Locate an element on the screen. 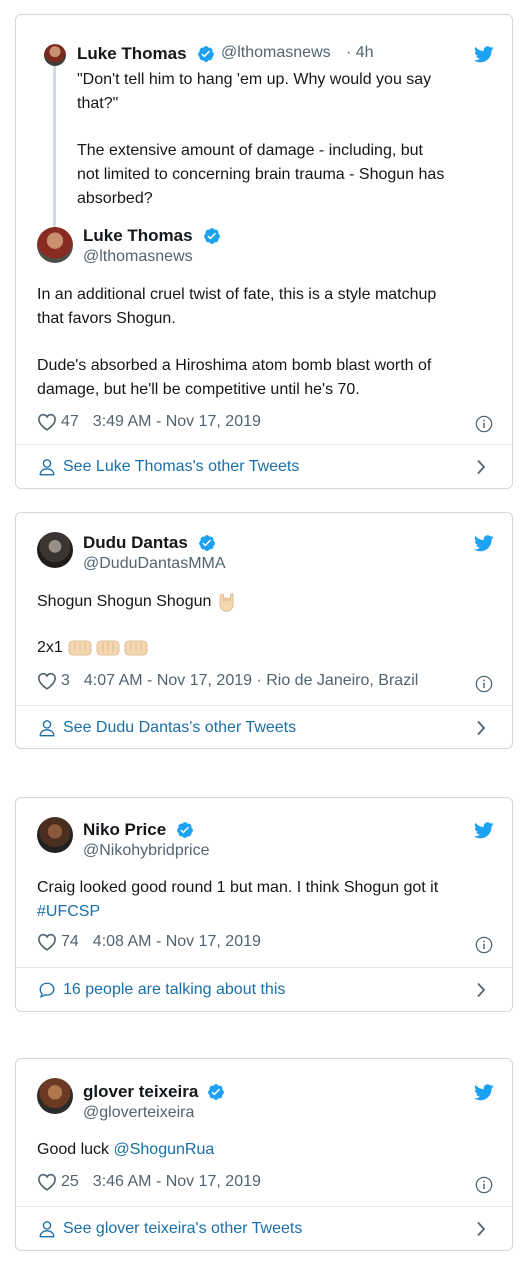  author-name: Dudu Dantas is located at coordinates (135, 543).